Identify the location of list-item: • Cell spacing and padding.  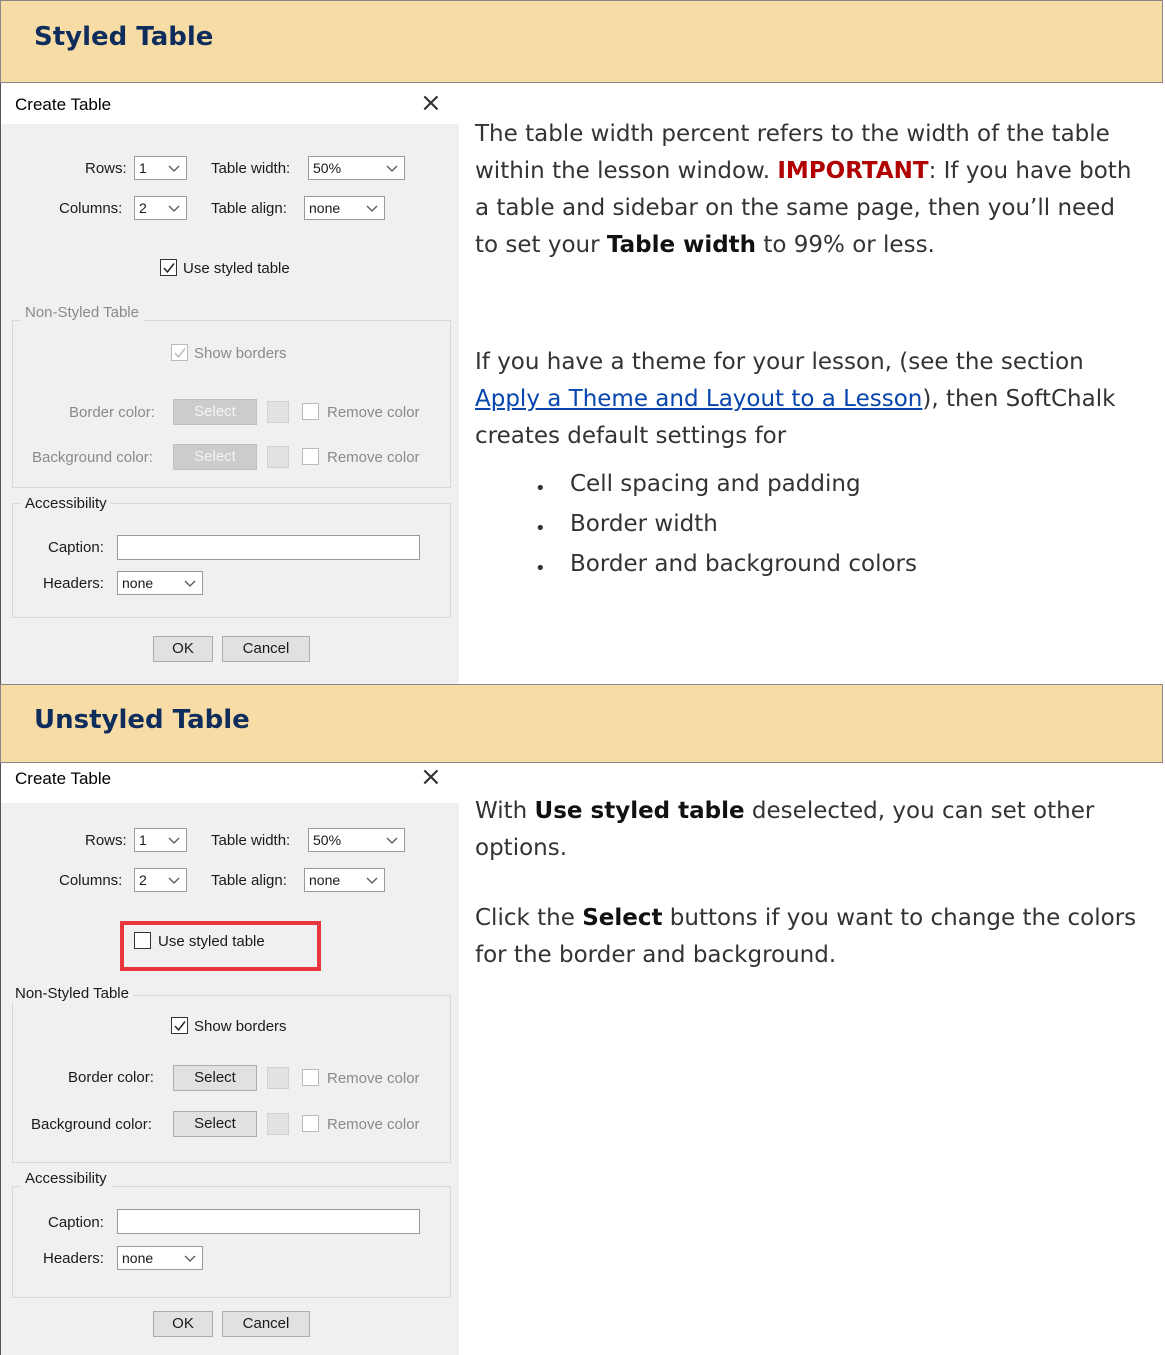
(698, 485).